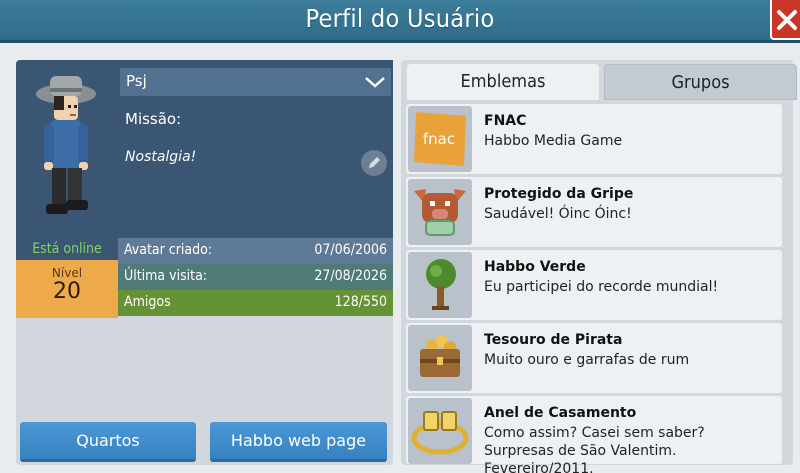  Describe the element at coordinates (255, 303) in the screenshot. I see `stat-friends: Amigos 128/550` at that location.